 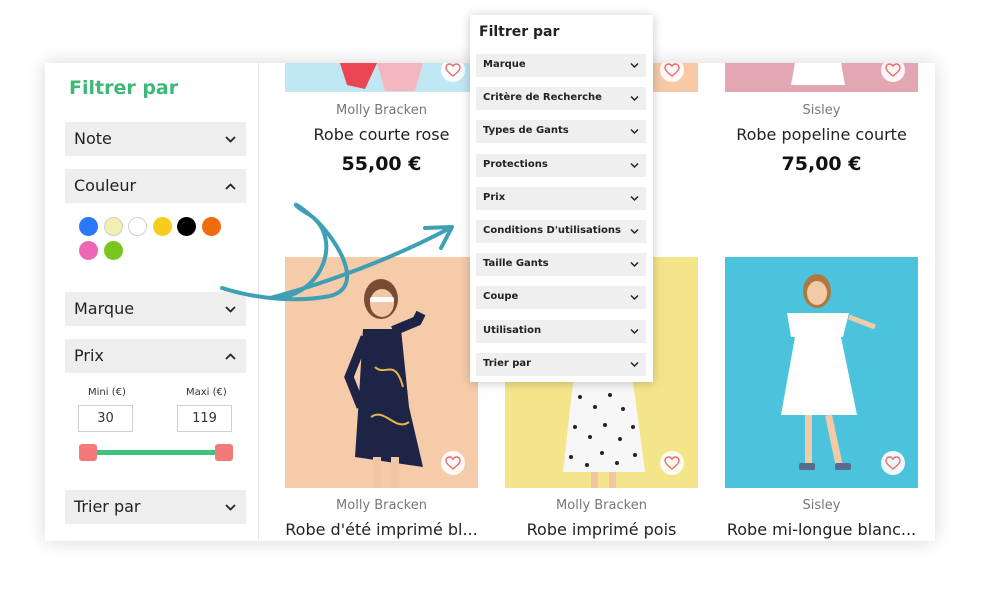 What do you see at coordinates (516, 263) in the screenshot?
I see `popup-filter-label: Taille Gants` at bounding box center [516, 263].